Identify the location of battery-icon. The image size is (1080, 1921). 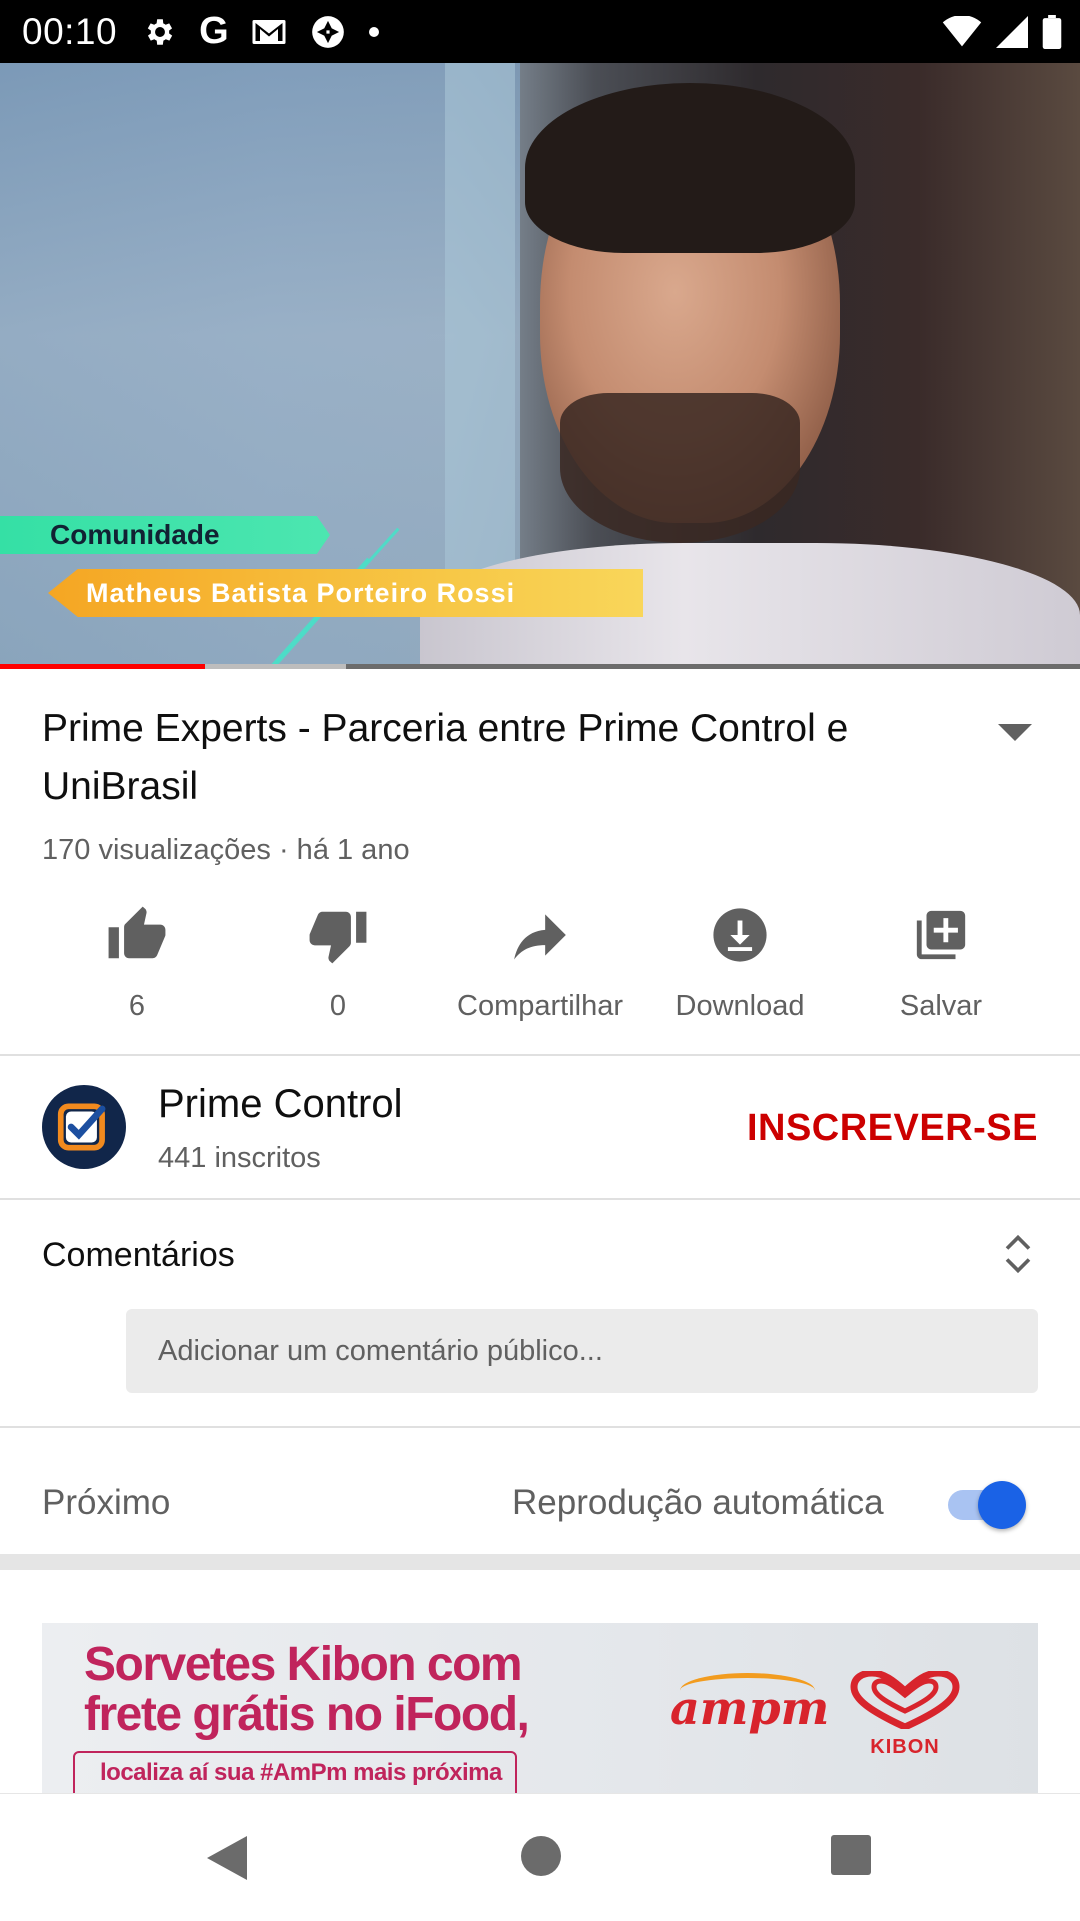
(1052, 31).